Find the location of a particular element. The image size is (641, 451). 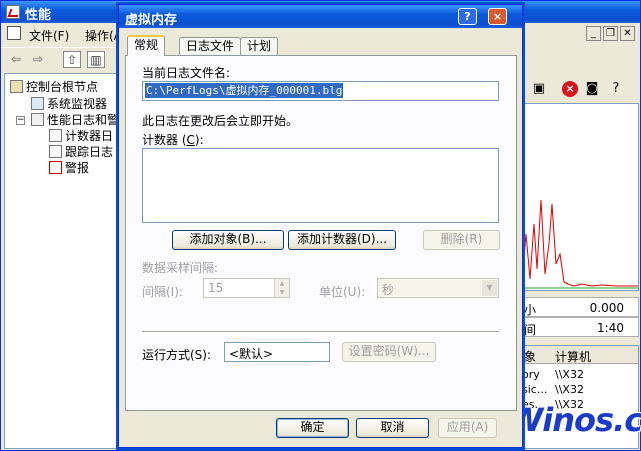

list-item: sic... \\X32 is located at coordinates (580, 389).